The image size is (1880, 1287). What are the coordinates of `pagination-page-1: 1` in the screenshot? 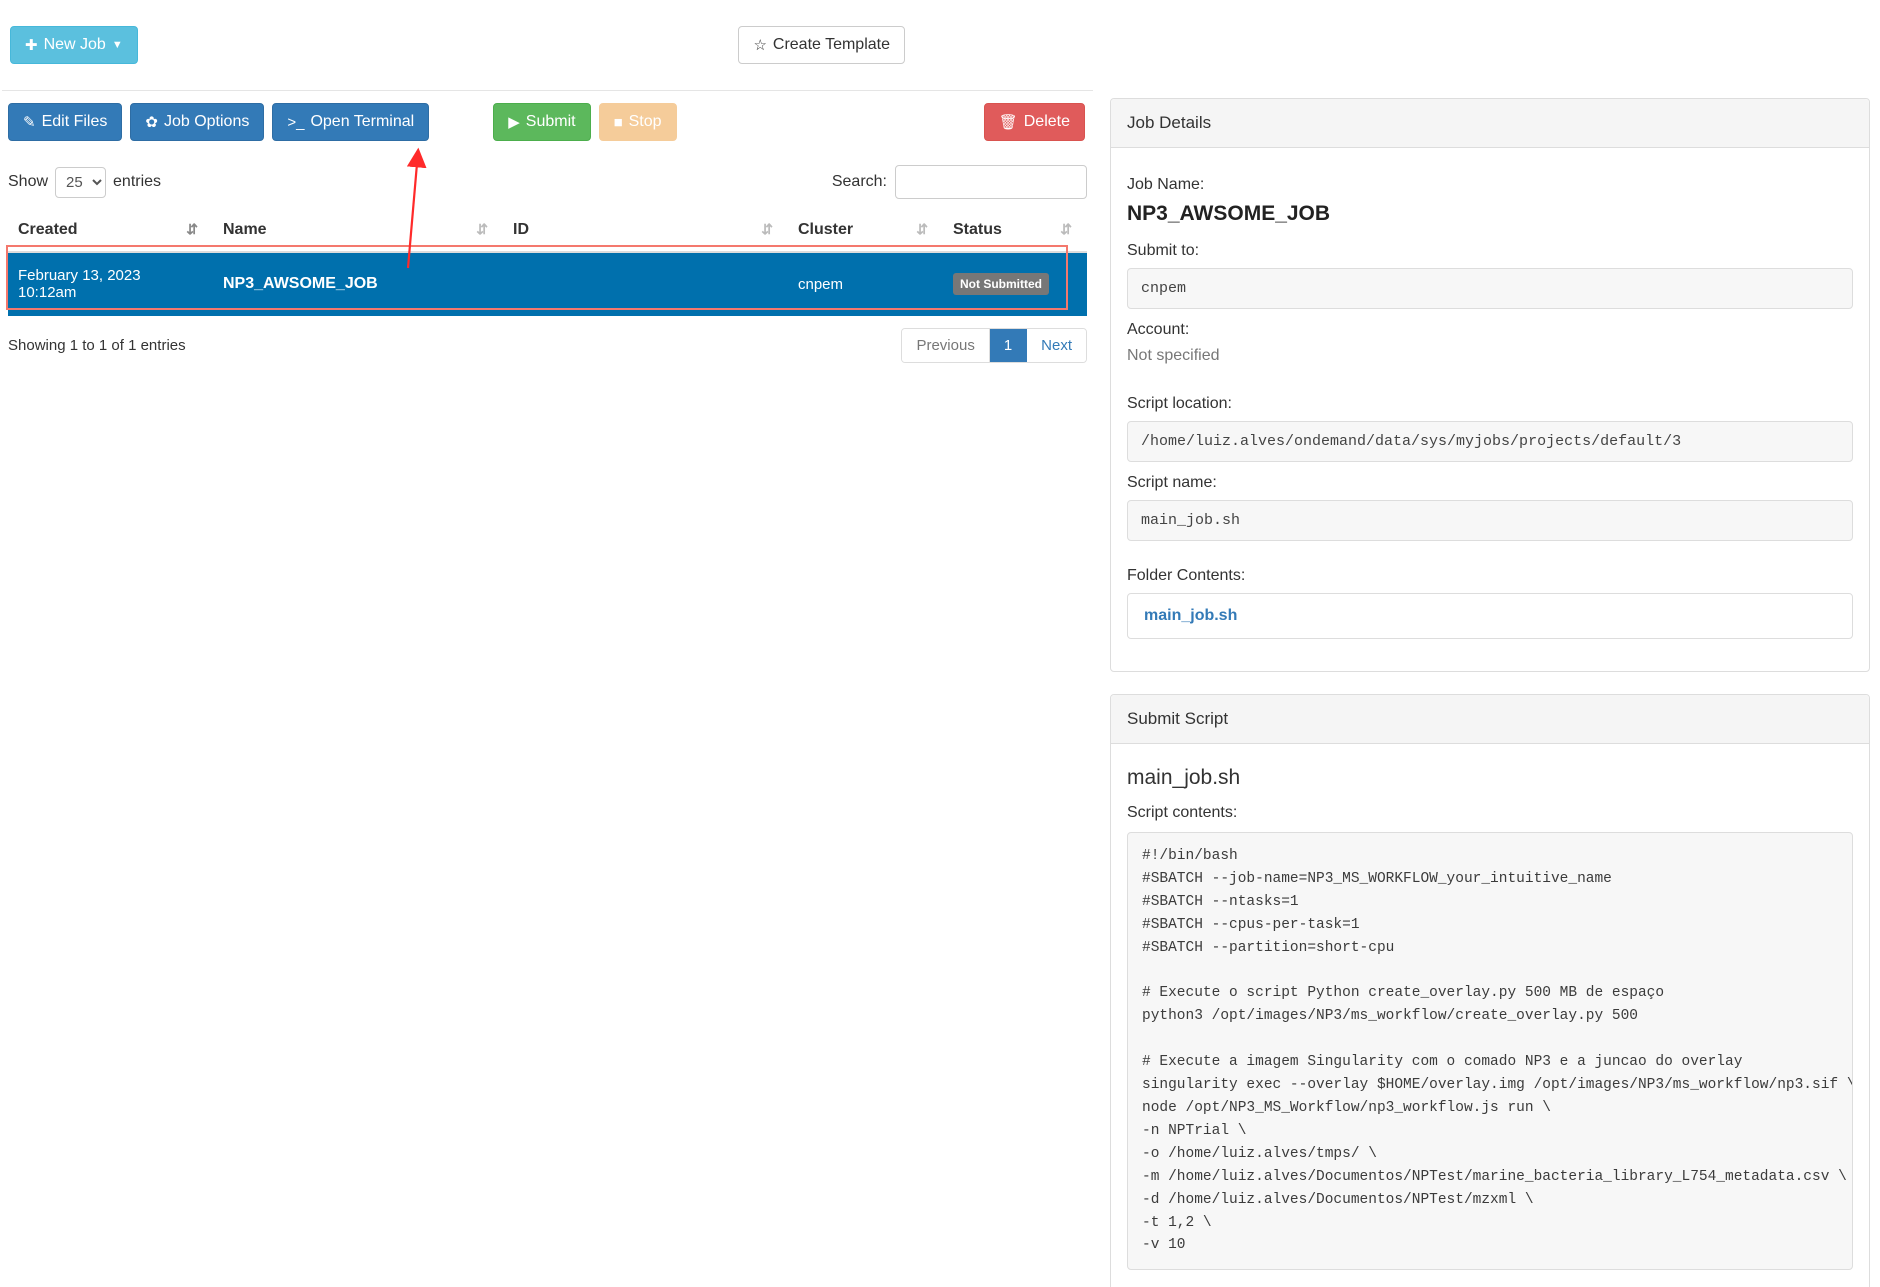 It's located at (1008, 345).